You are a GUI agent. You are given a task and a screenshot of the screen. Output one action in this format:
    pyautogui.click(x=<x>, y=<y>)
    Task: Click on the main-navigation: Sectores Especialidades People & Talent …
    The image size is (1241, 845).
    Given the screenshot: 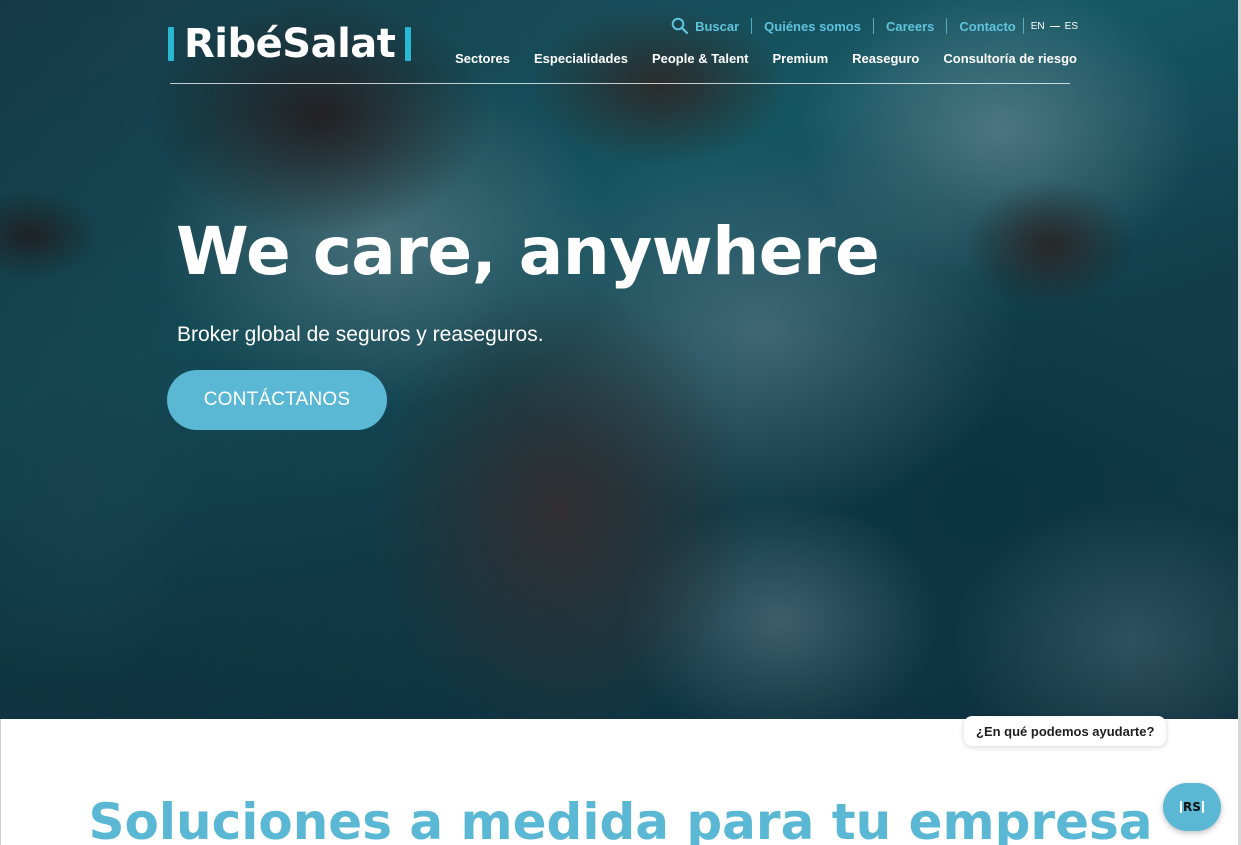 What is the action you would take?
    pyautogui.click(x=766, y=58)
    